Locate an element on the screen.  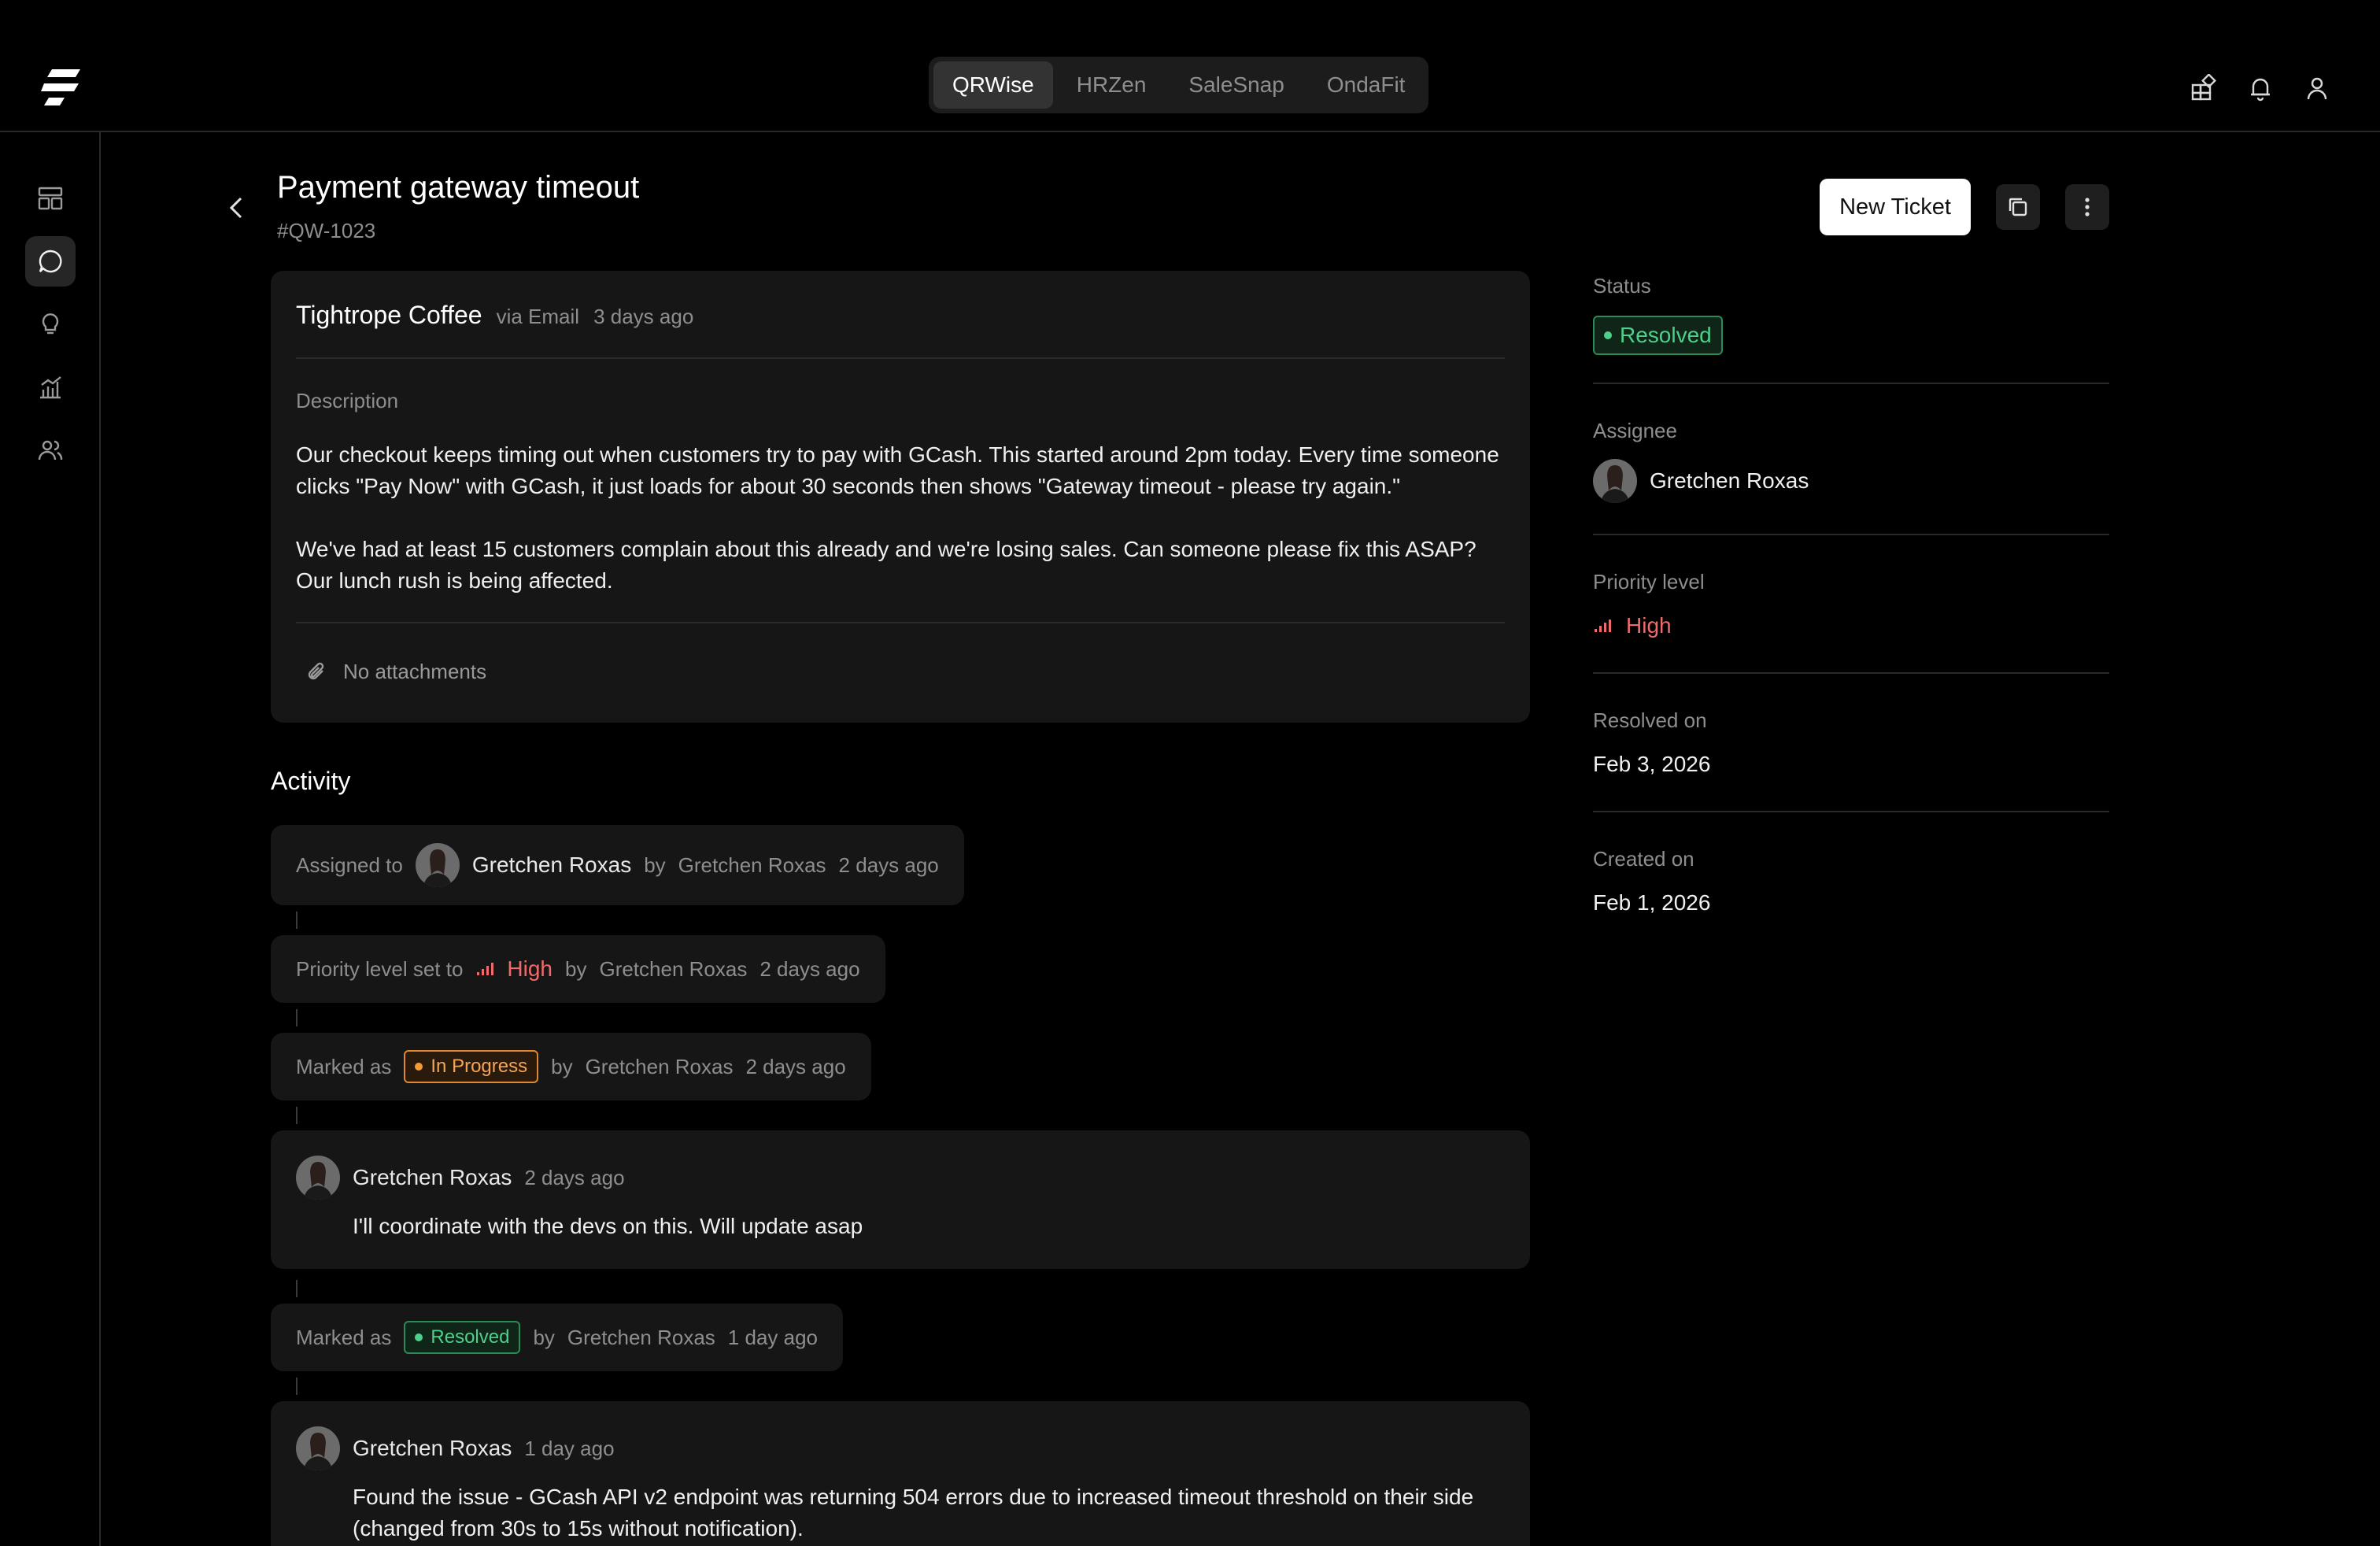
attachments: No attachments is located at coordinates (395, 672).